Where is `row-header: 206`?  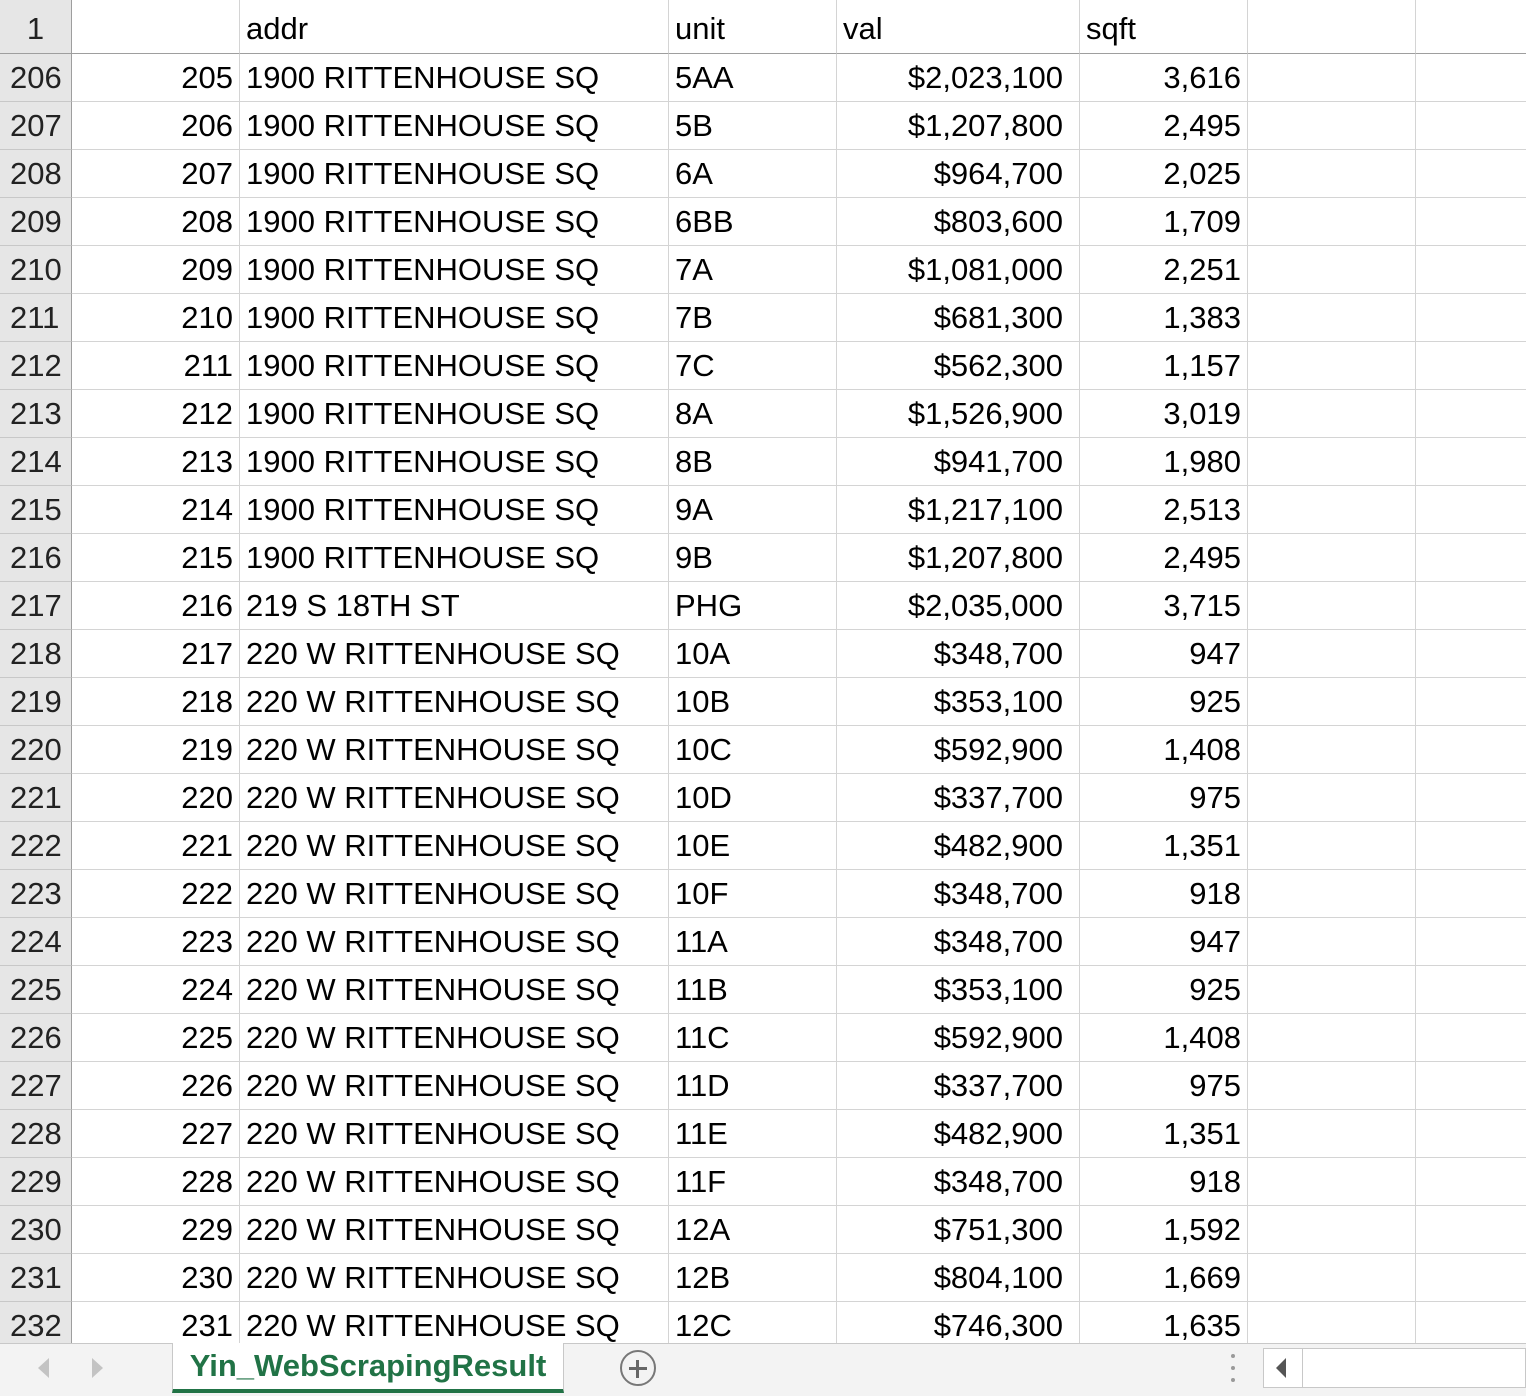 row-header: 206 is located at coordinates (36, 78).